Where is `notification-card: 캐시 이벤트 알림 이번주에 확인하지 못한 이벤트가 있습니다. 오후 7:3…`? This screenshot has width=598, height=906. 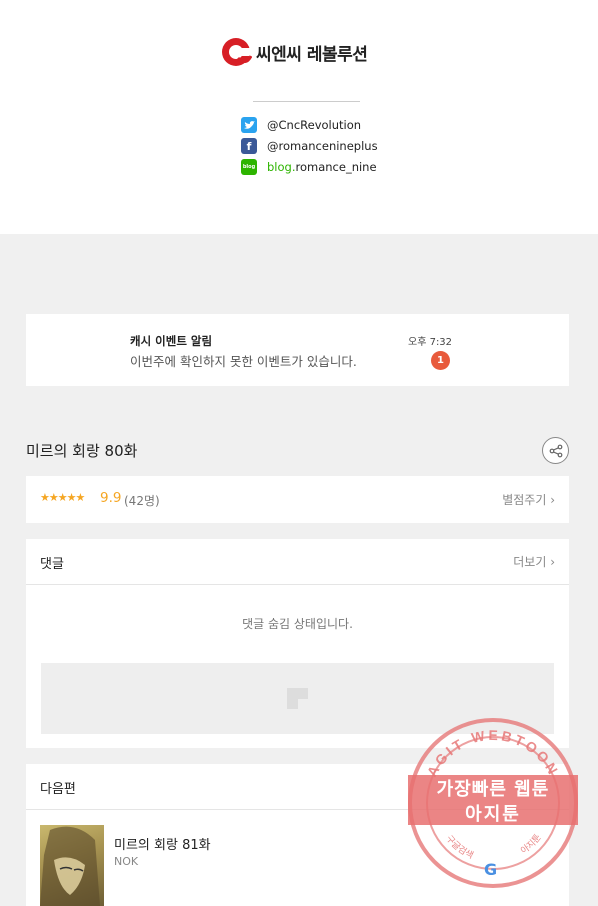 notification-card: 캐시 이벤트 알림 이번주에 확인하지 못한 이벤트가 있습니다. 오후 7:3… is located at coordinates (297, 350).